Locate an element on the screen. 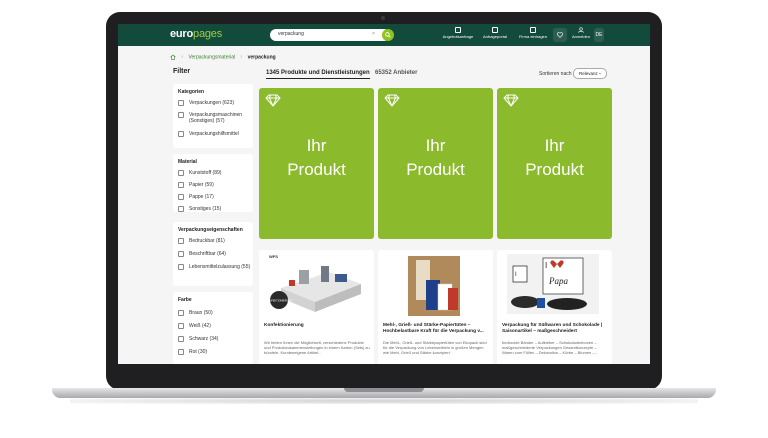 The width and height of the screenshot is (768, 438). heart-icon is located at coordinates (560, 35).